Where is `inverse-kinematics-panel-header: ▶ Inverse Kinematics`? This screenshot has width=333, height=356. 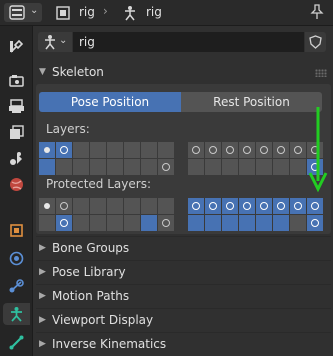
inverse-kinematics-panel-header: ▶ Inverse Kinematics is located at coordinates (183, 344).